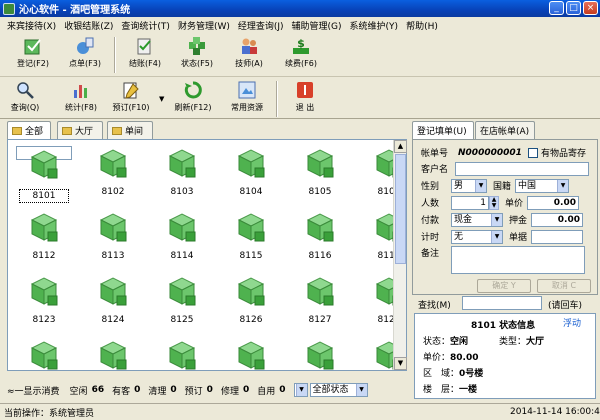 The width and height of the screenshot is (600, 420). I want to click on price-input: 0.00, so click(553, 202).